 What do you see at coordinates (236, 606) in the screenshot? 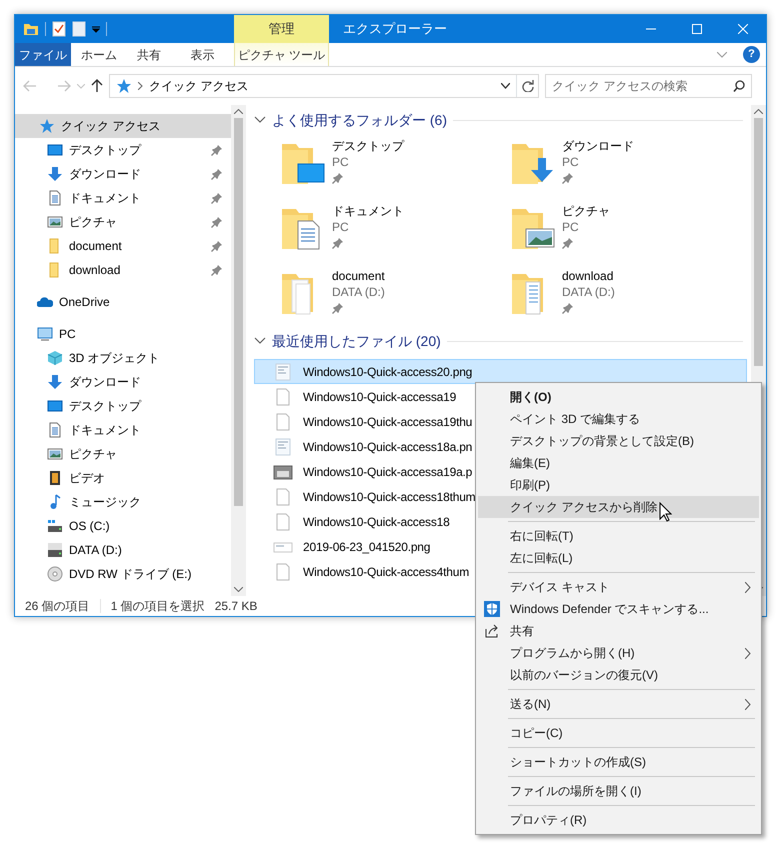
I see `selection-size: 25.7 KB` at bounding box center [236, 606].